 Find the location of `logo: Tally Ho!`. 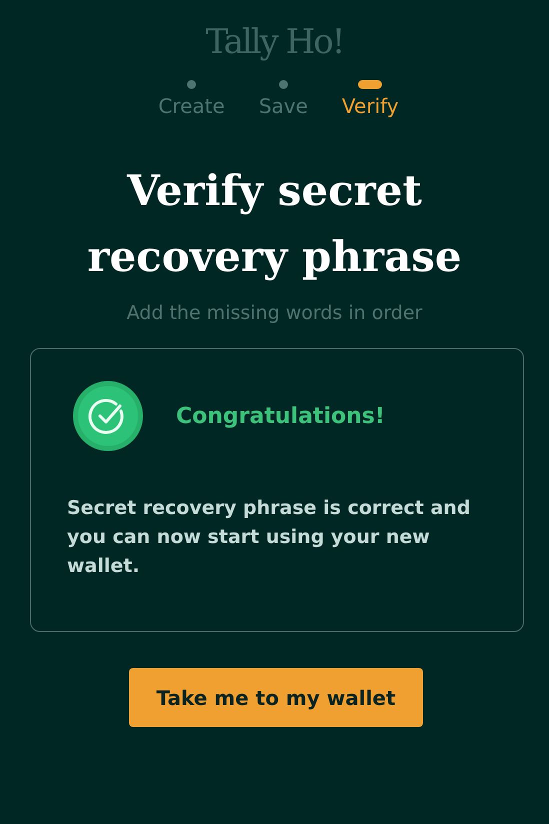

logo: Tally Ho! is located at coordinates (275, 42).